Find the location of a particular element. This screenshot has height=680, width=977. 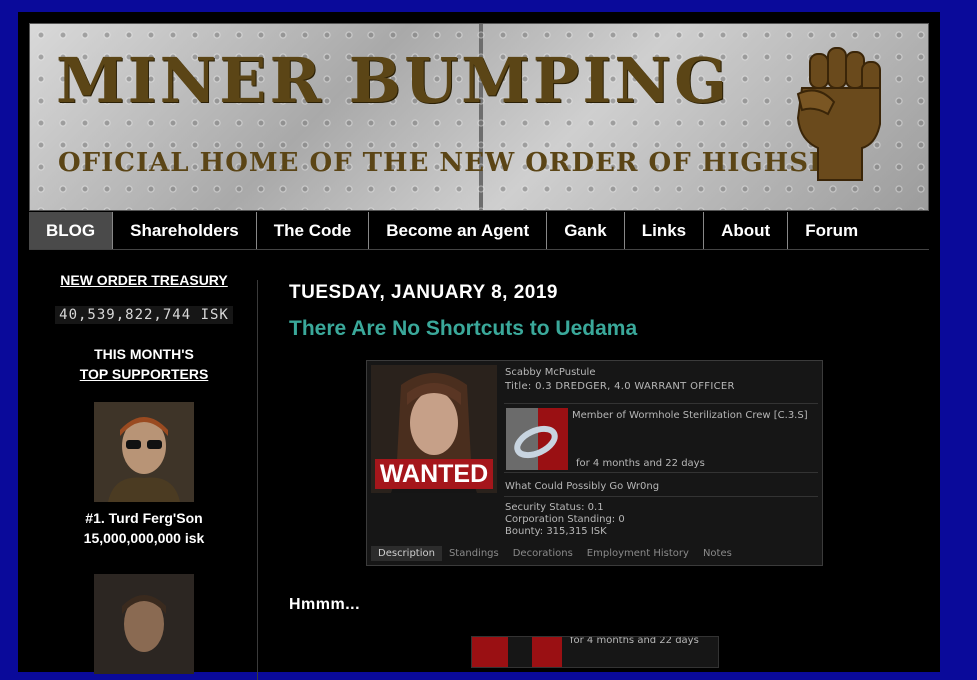

corp-standing: Corporation Standing: 0 is located at coordinates (565, 519).